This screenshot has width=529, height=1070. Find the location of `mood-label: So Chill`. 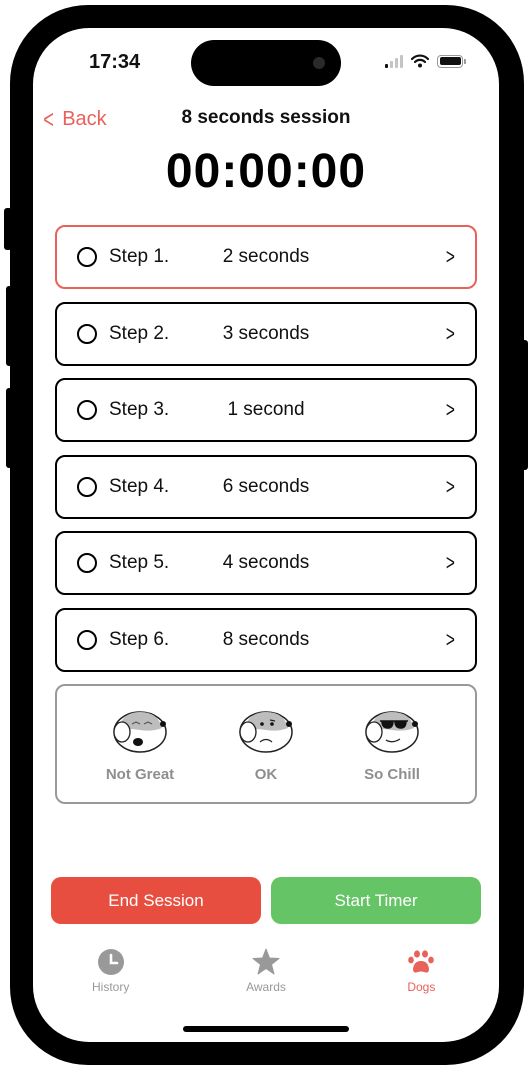

mood-label: So Chill is located at coordinates (392, 774).